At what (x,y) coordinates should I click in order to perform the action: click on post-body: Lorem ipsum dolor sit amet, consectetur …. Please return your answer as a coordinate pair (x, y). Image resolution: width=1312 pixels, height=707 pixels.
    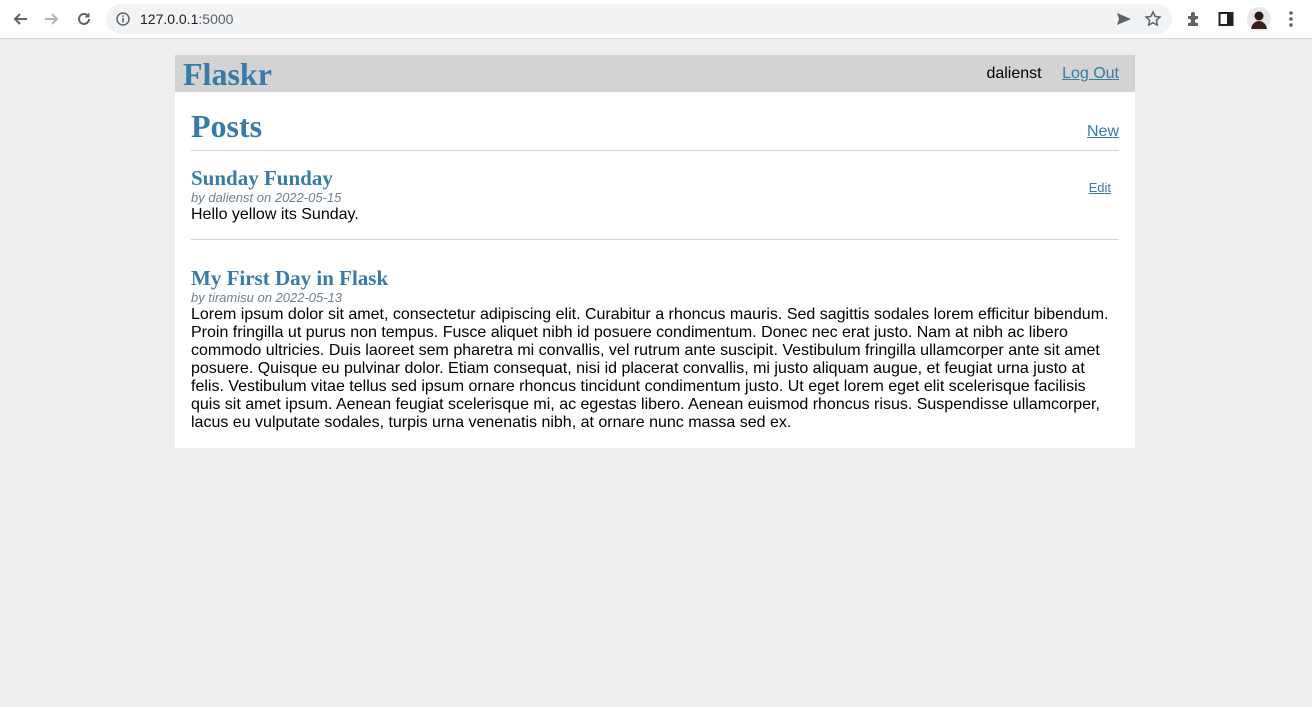
    Looking at the image, I should click on (650, 368).